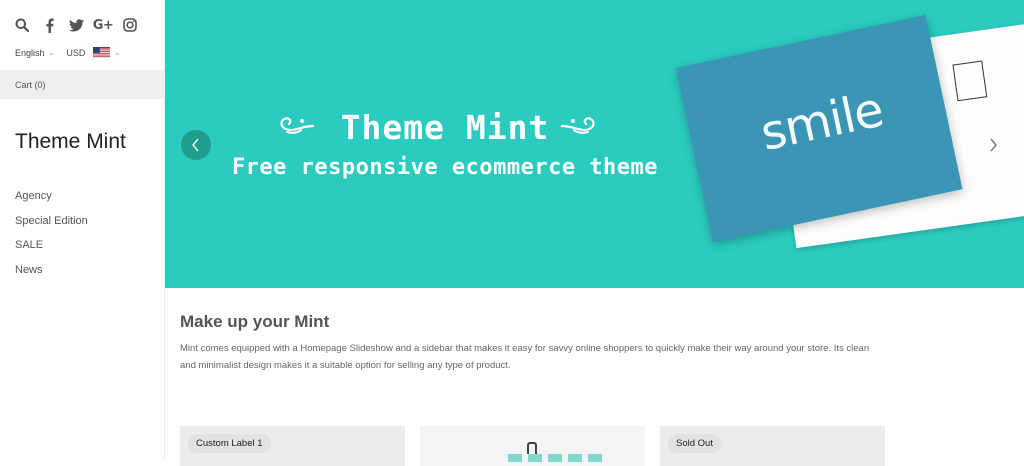  Describe the element at coordinates (292, 446) in the screenshot. I see `product-card: Custom Label 1` at that location.